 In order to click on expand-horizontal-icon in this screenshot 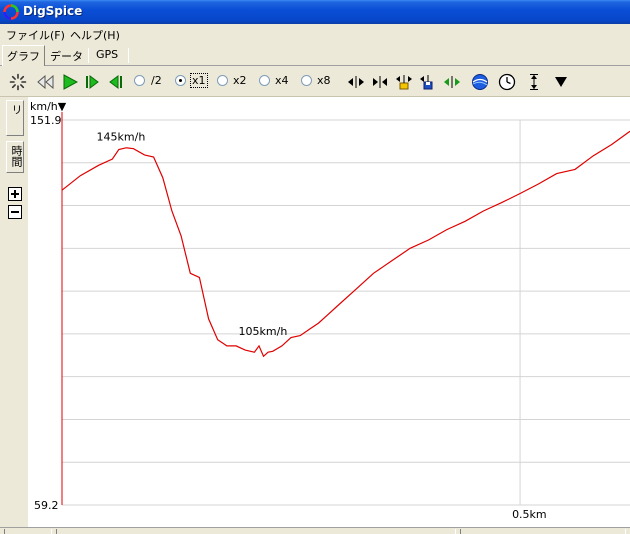, I will do `click(356, 82)`.